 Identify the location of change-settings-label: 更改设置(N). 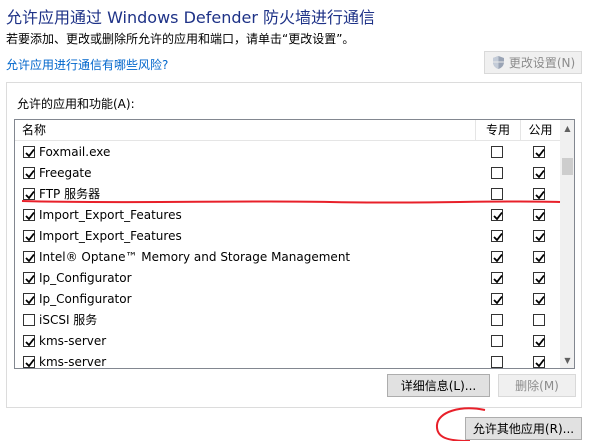
(542, 63).